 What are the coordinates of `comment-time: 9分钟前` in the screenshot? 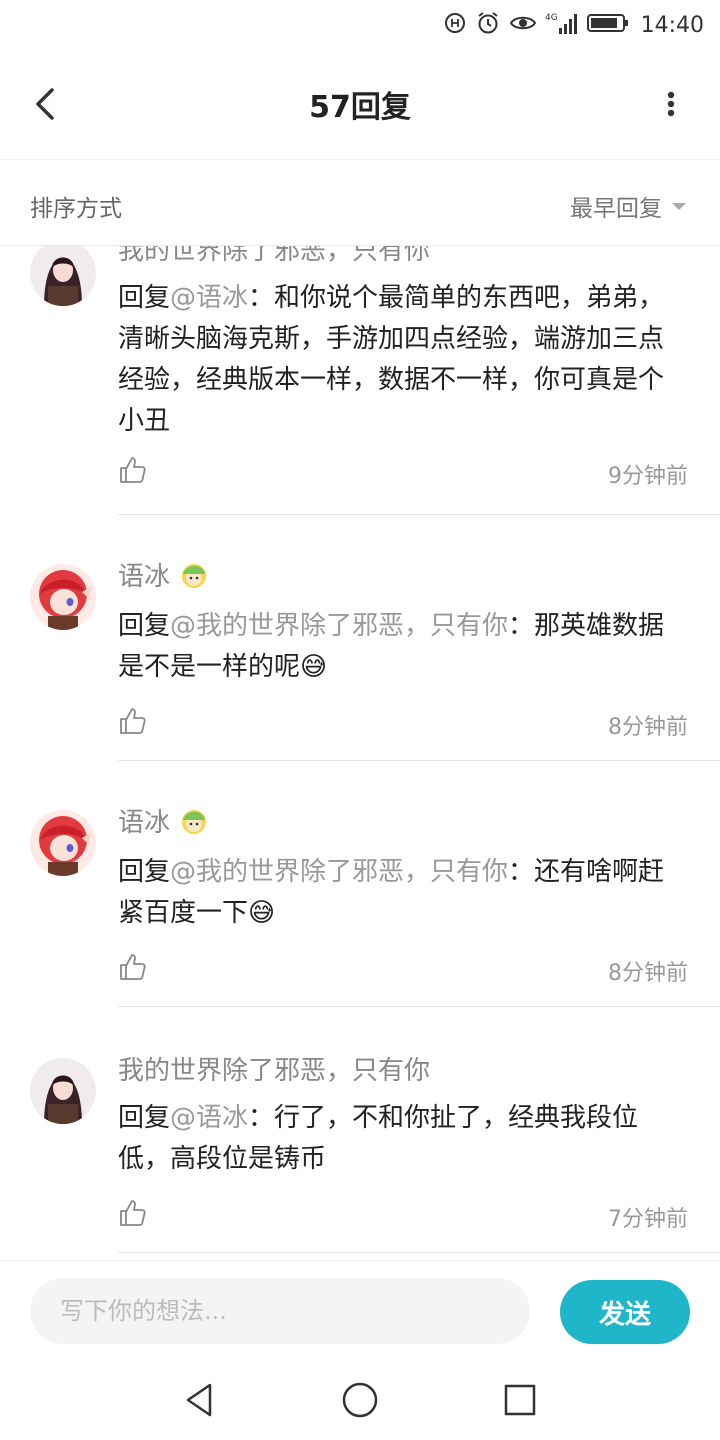 It's located at (648, 476).